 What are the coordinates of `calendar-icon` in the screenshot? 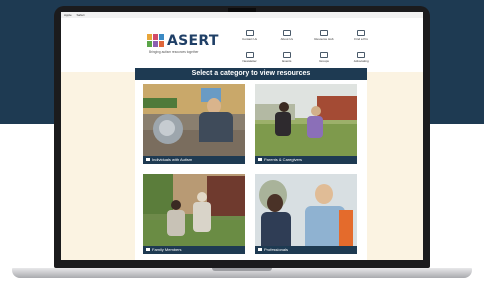 It's located at (286, 54).